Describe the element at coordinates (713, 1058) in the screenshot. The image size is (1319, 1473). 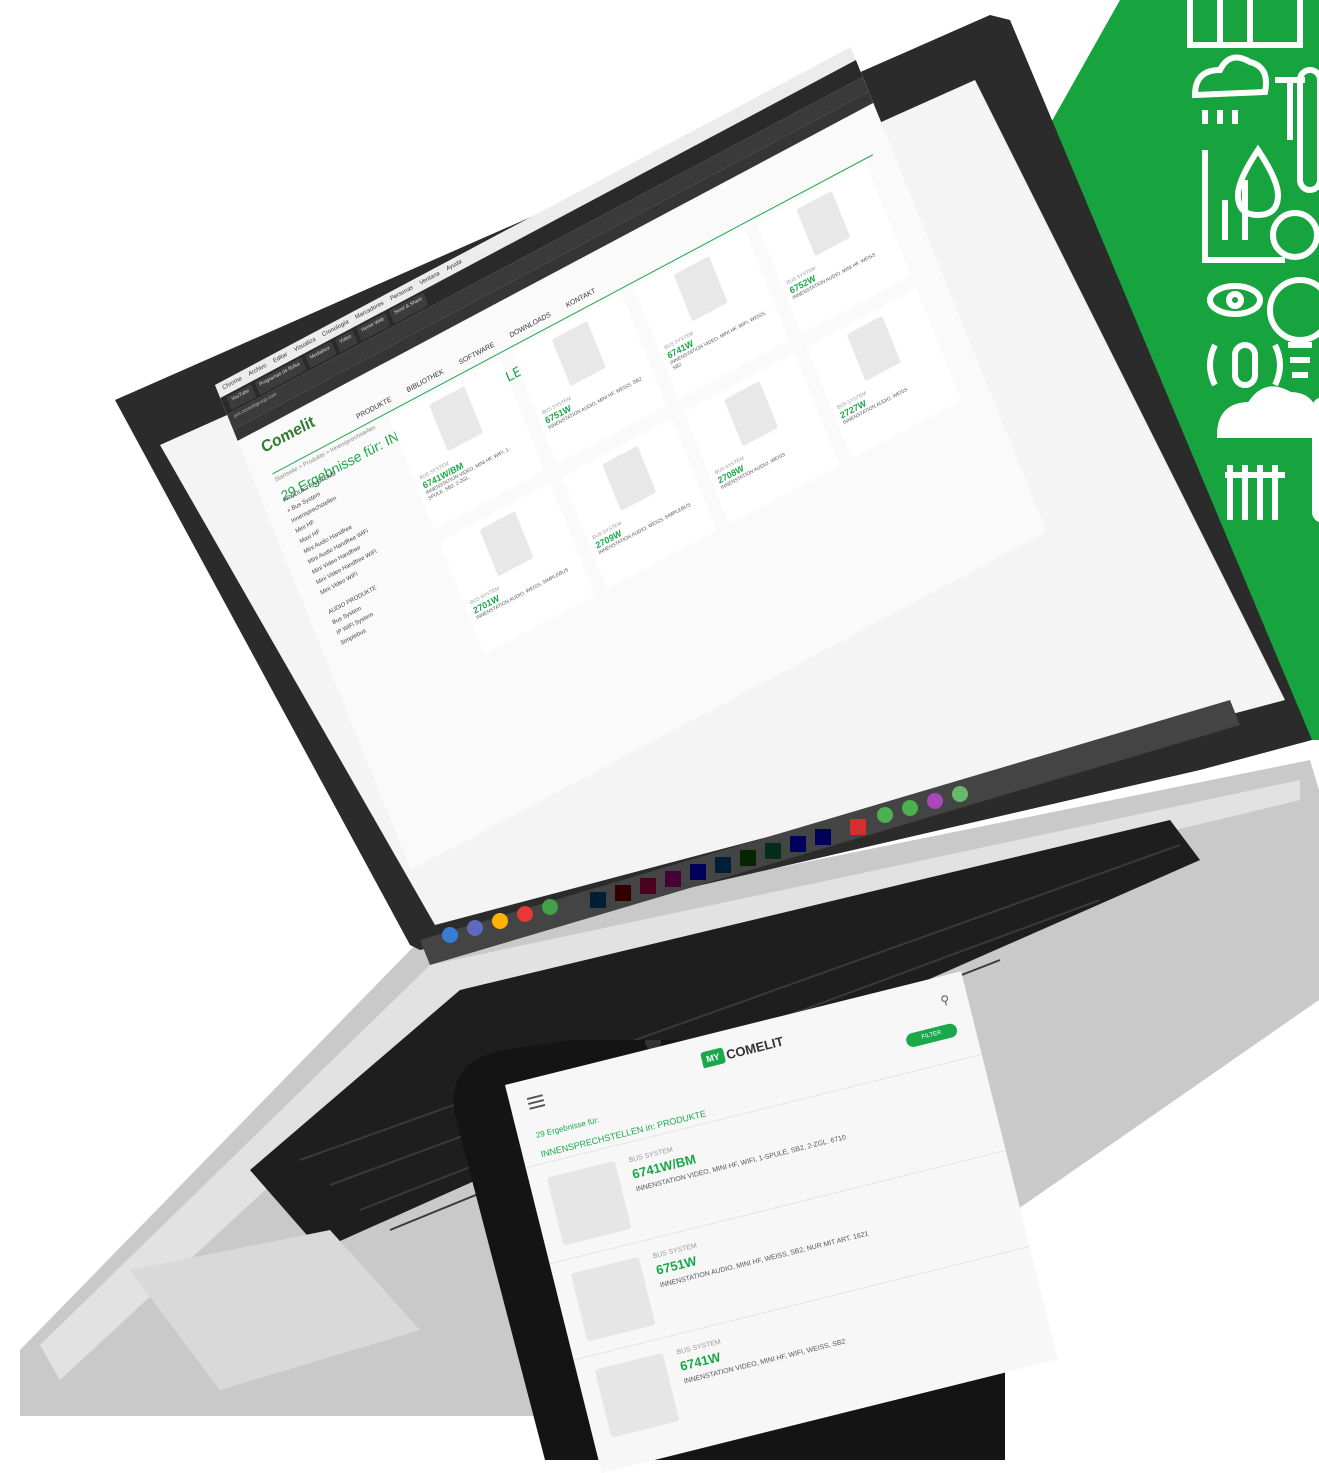
I see `logo-badge: MY` at that location.